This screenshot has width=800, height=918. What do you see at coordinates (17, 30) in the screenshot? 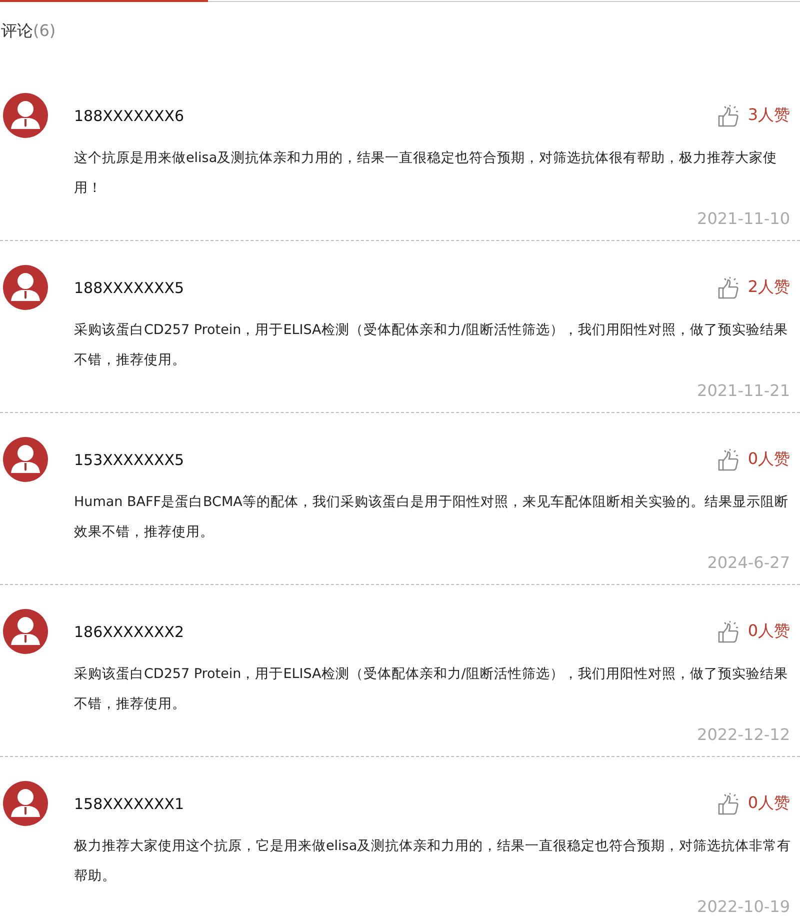
I see `comments-title: 评论` at bounding box center [17, 30].